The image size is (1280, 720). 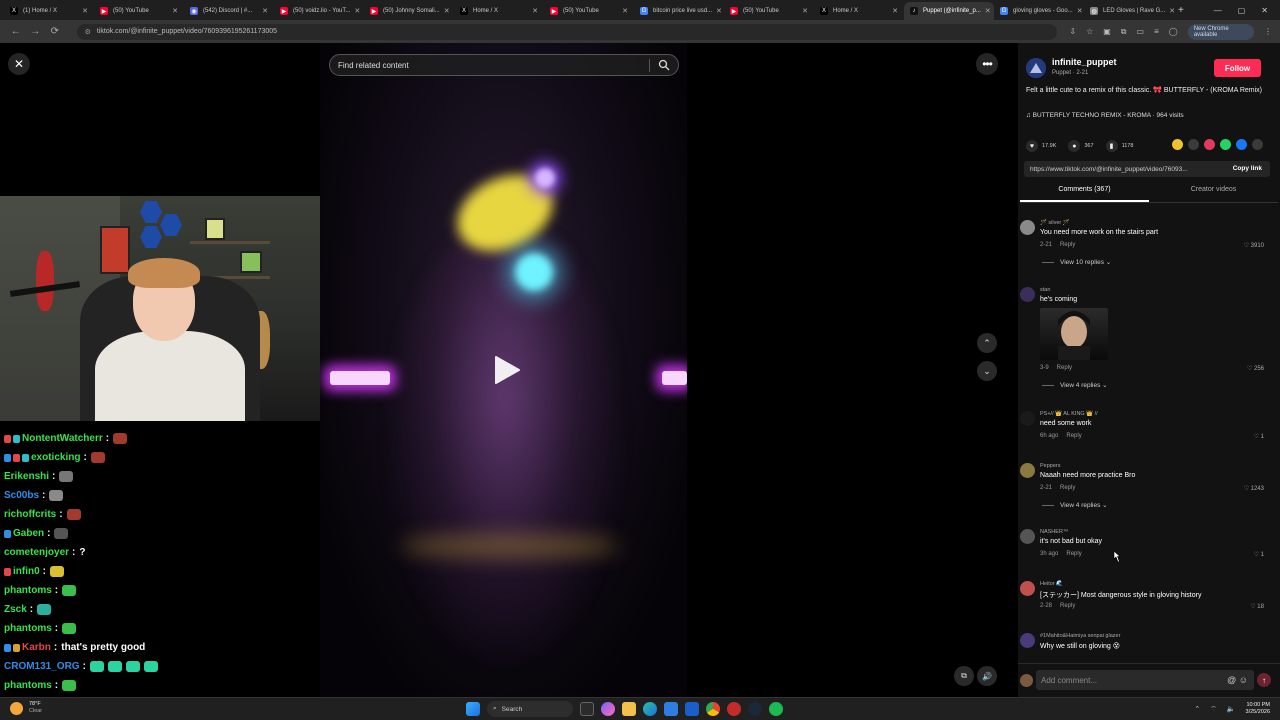 What do you see at coordinates (1111, 146) in the screenshot?
I see `bookmark-icon: ▮` at bounding box center [1111, 146].